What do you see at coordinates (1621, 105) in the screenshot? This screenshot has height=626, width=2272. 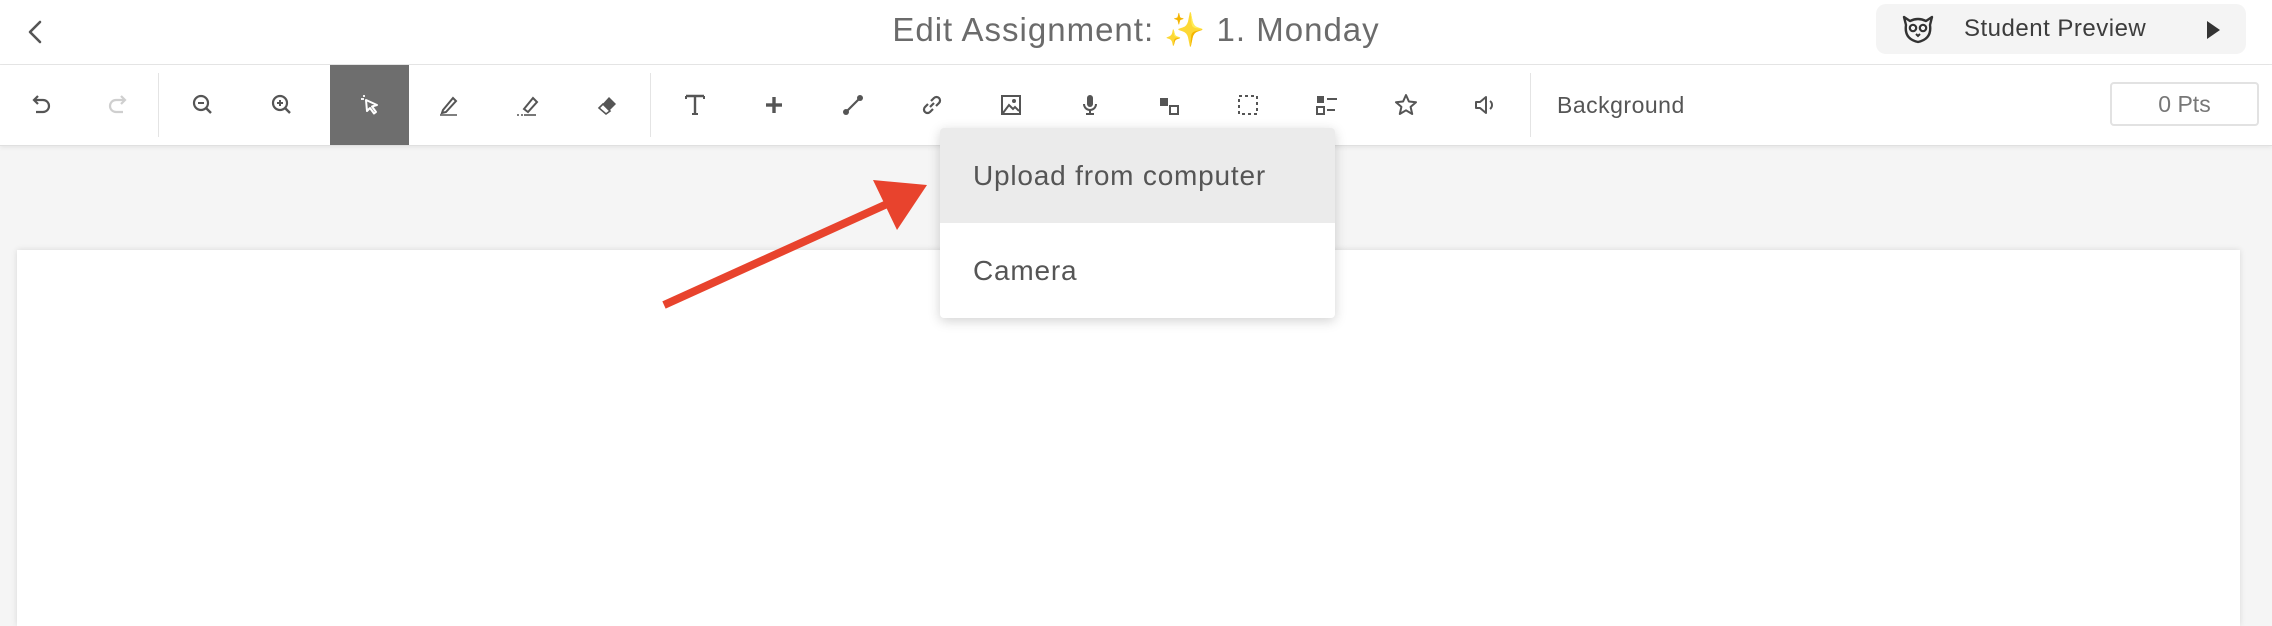 I see `background-button: Background` at bounding box center [1621, 105].